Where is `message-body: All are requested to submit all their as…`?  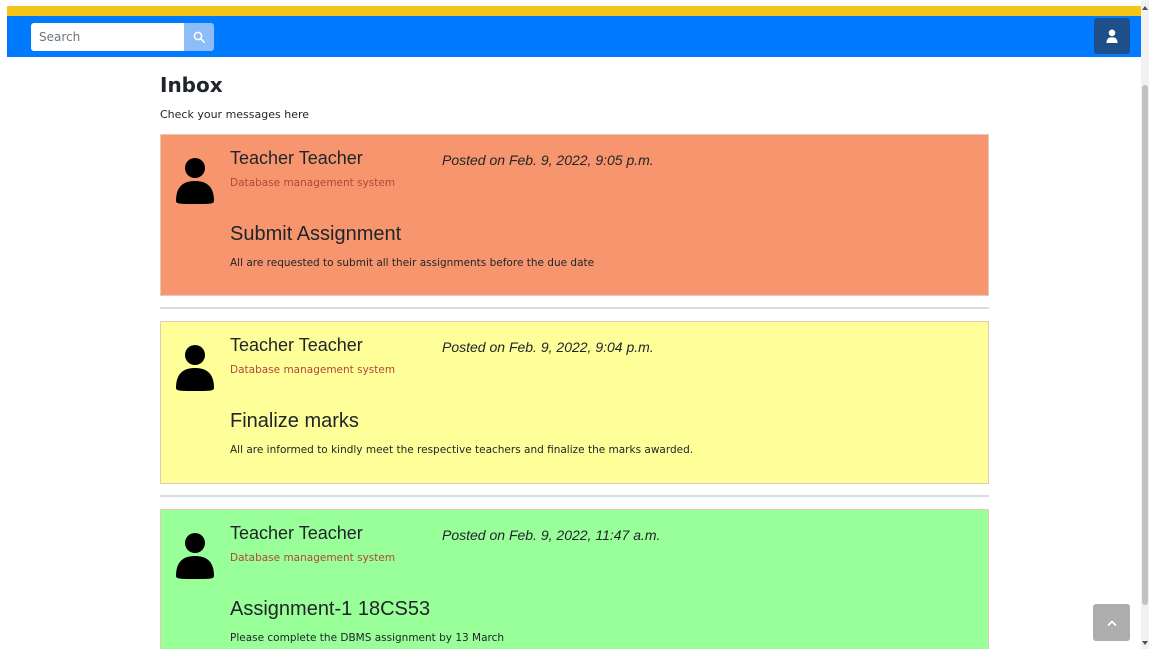
message-body: All are requested to submit all their as… is located at coordinates (412, 263).